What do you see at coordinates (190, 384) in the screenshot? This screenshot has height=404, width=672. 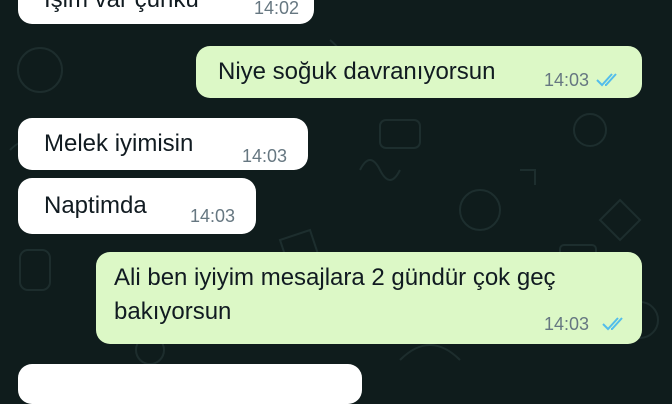 I see `incoming-message` at bounding box center [190, 384].